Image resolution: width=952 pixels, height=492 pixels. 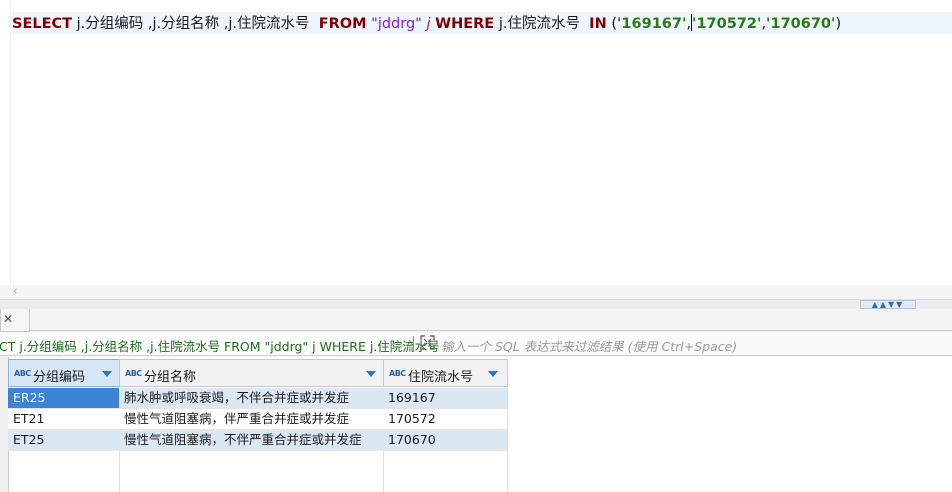 I want to click on column-header-serial: ABC 住院流水号, so click(x=445, y=373).